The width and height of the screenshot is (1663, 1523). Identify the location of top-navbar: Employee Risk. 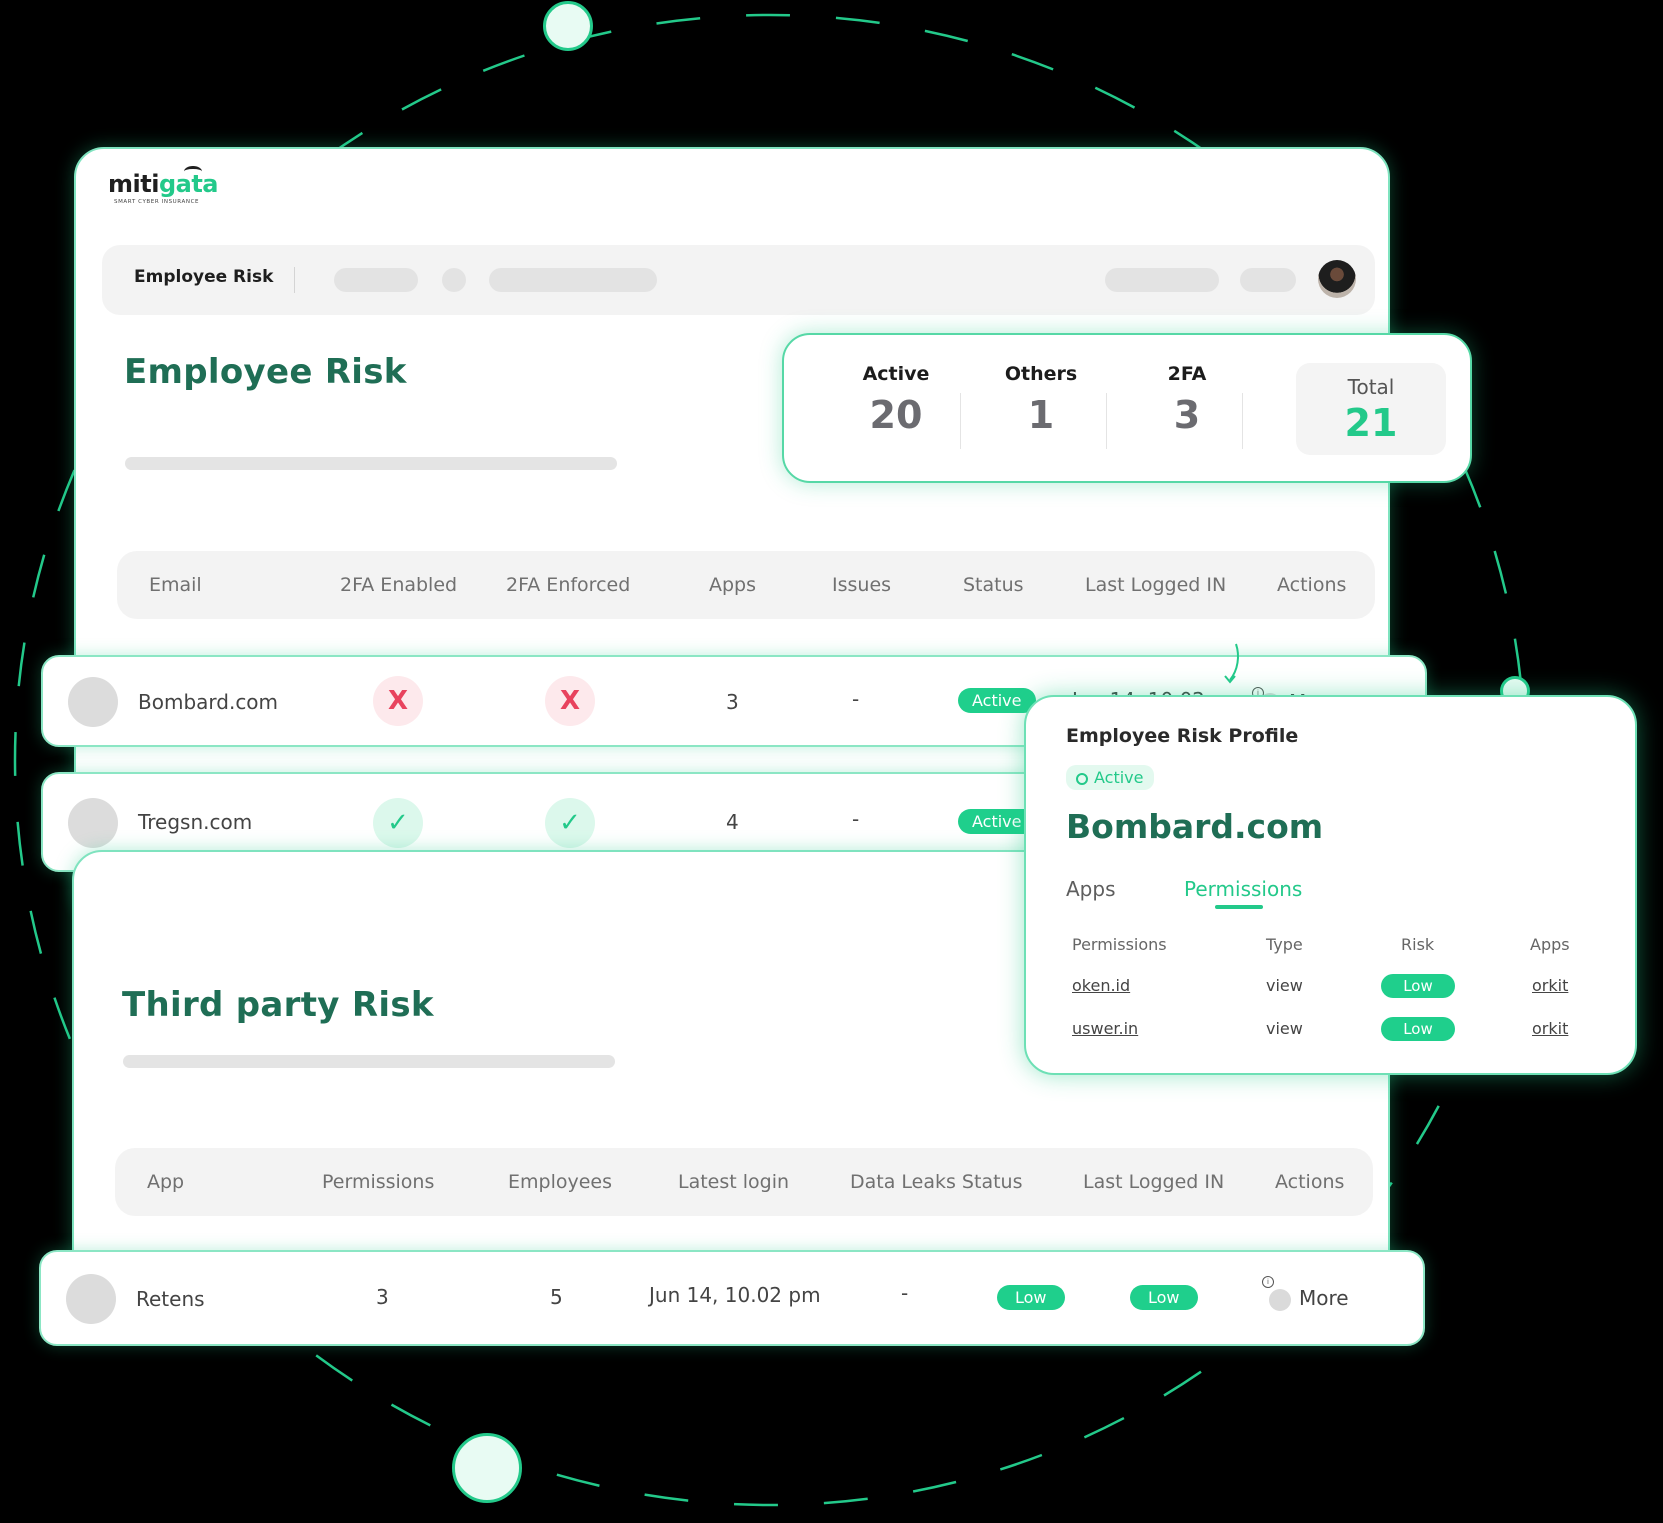
(738, 280).